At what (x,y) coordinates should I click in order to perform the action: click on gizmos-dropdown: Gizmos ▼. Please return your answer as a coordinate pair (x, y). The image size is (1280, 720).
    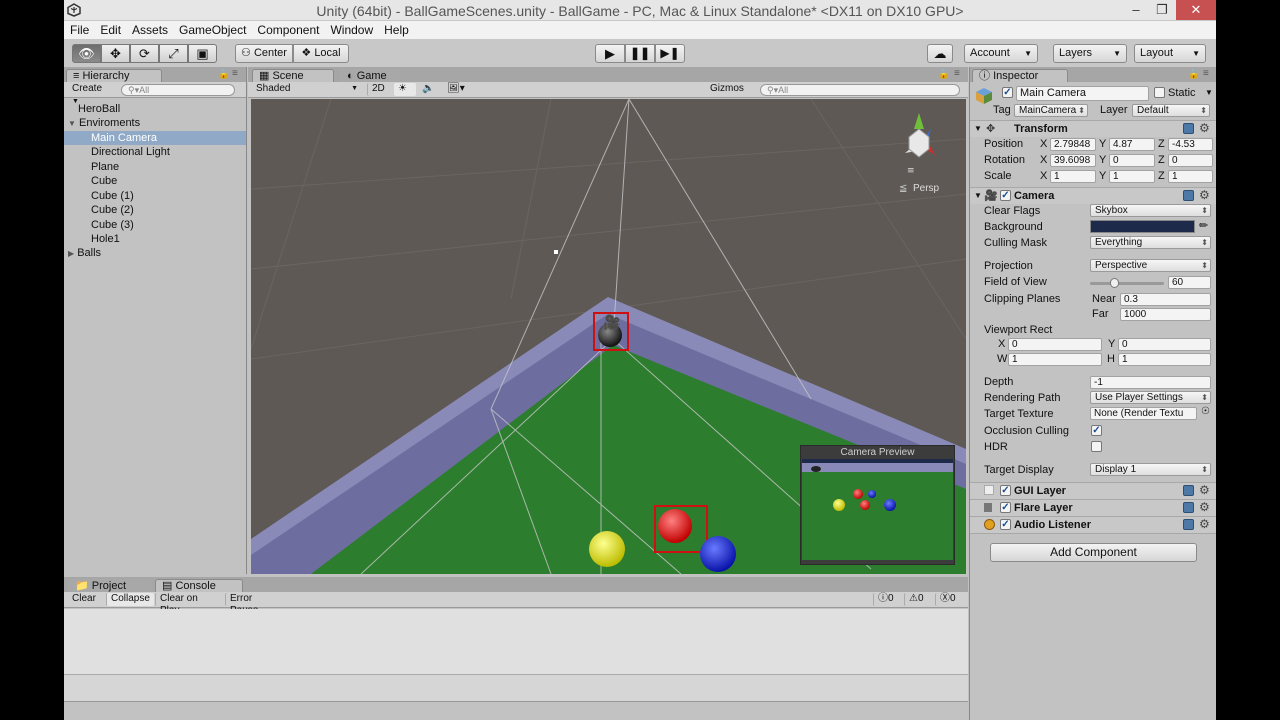
    Looking at the image, I should click on (730, 94).